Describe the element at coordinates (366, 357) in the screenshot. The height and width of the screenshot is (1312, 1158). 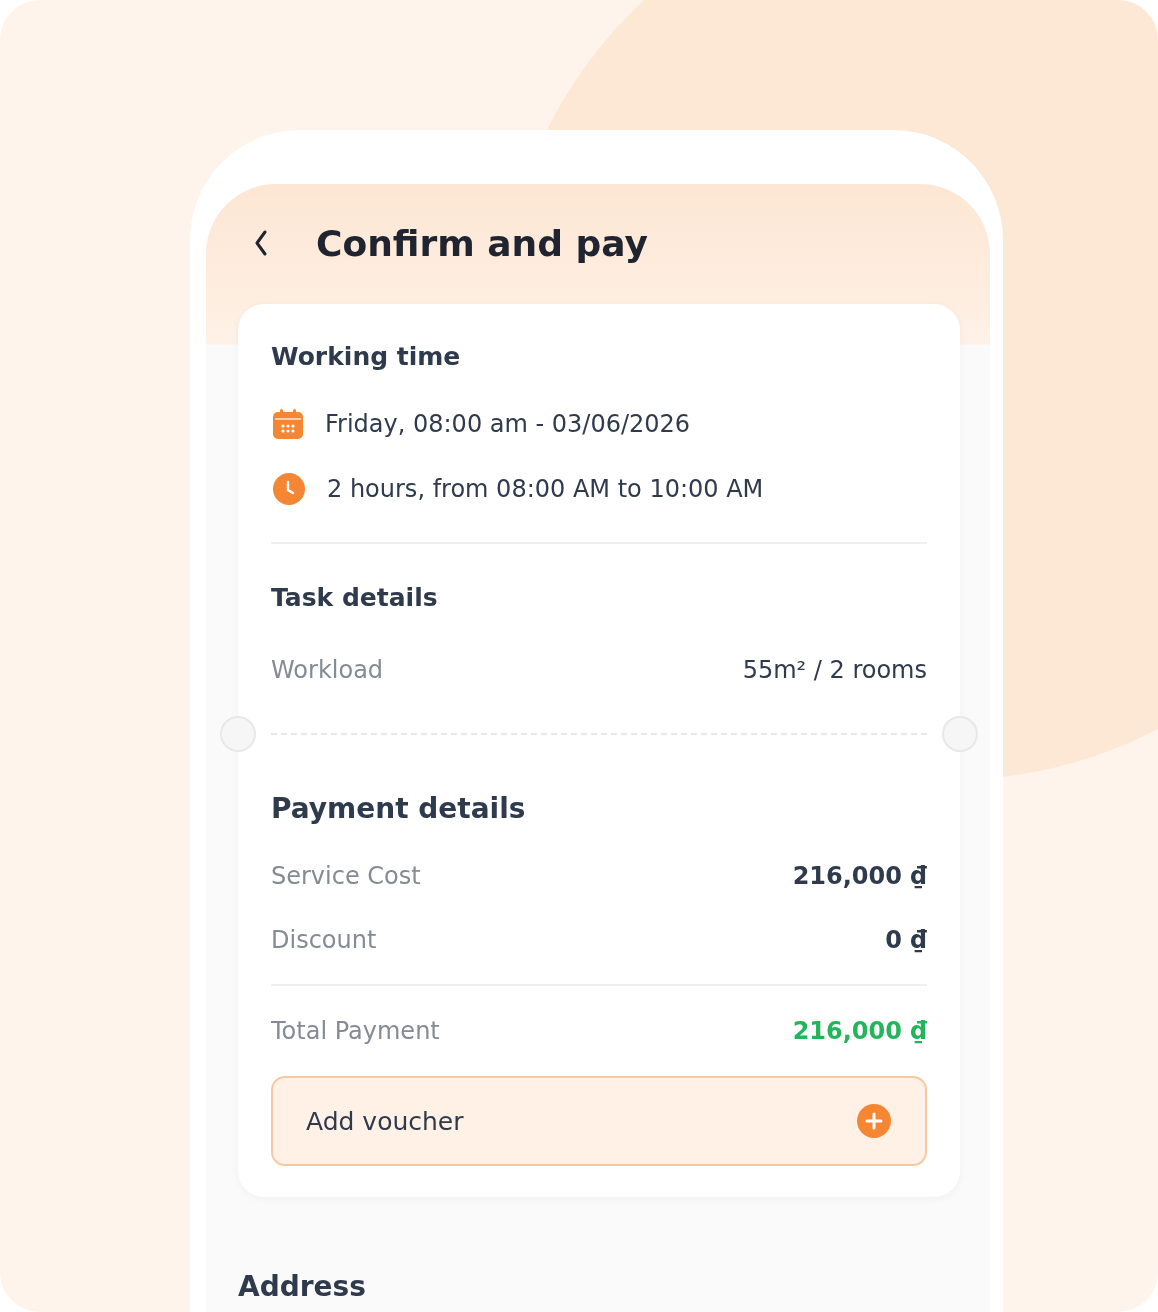
I see `section-title: Working time` at that location.